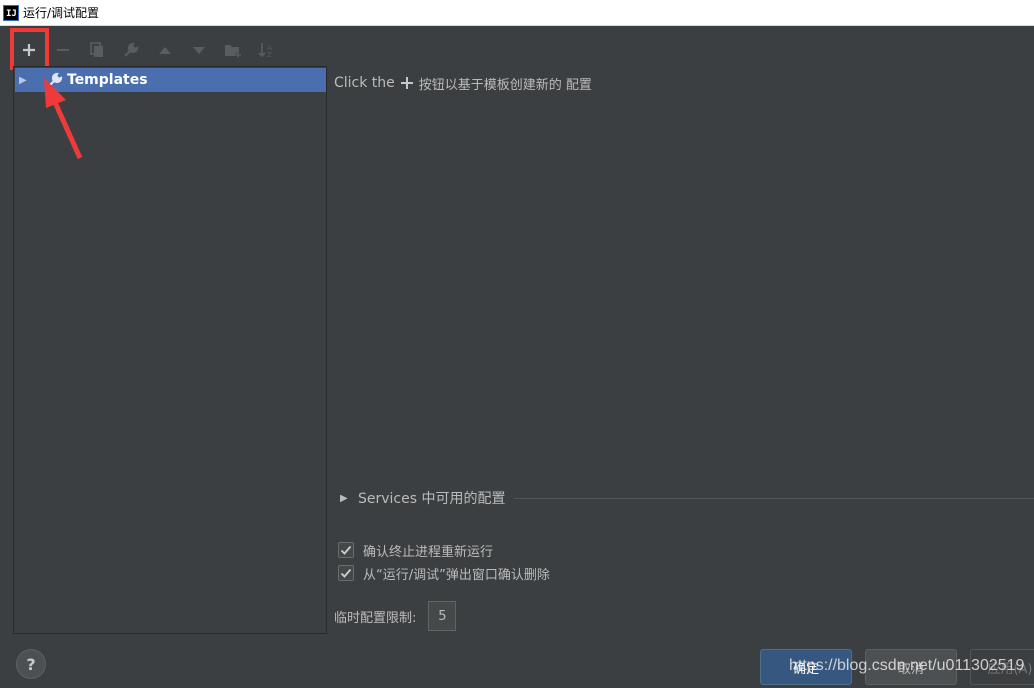  Describe the element at coordinates (773, 498) in the screenshot. I see `divider` at that location.